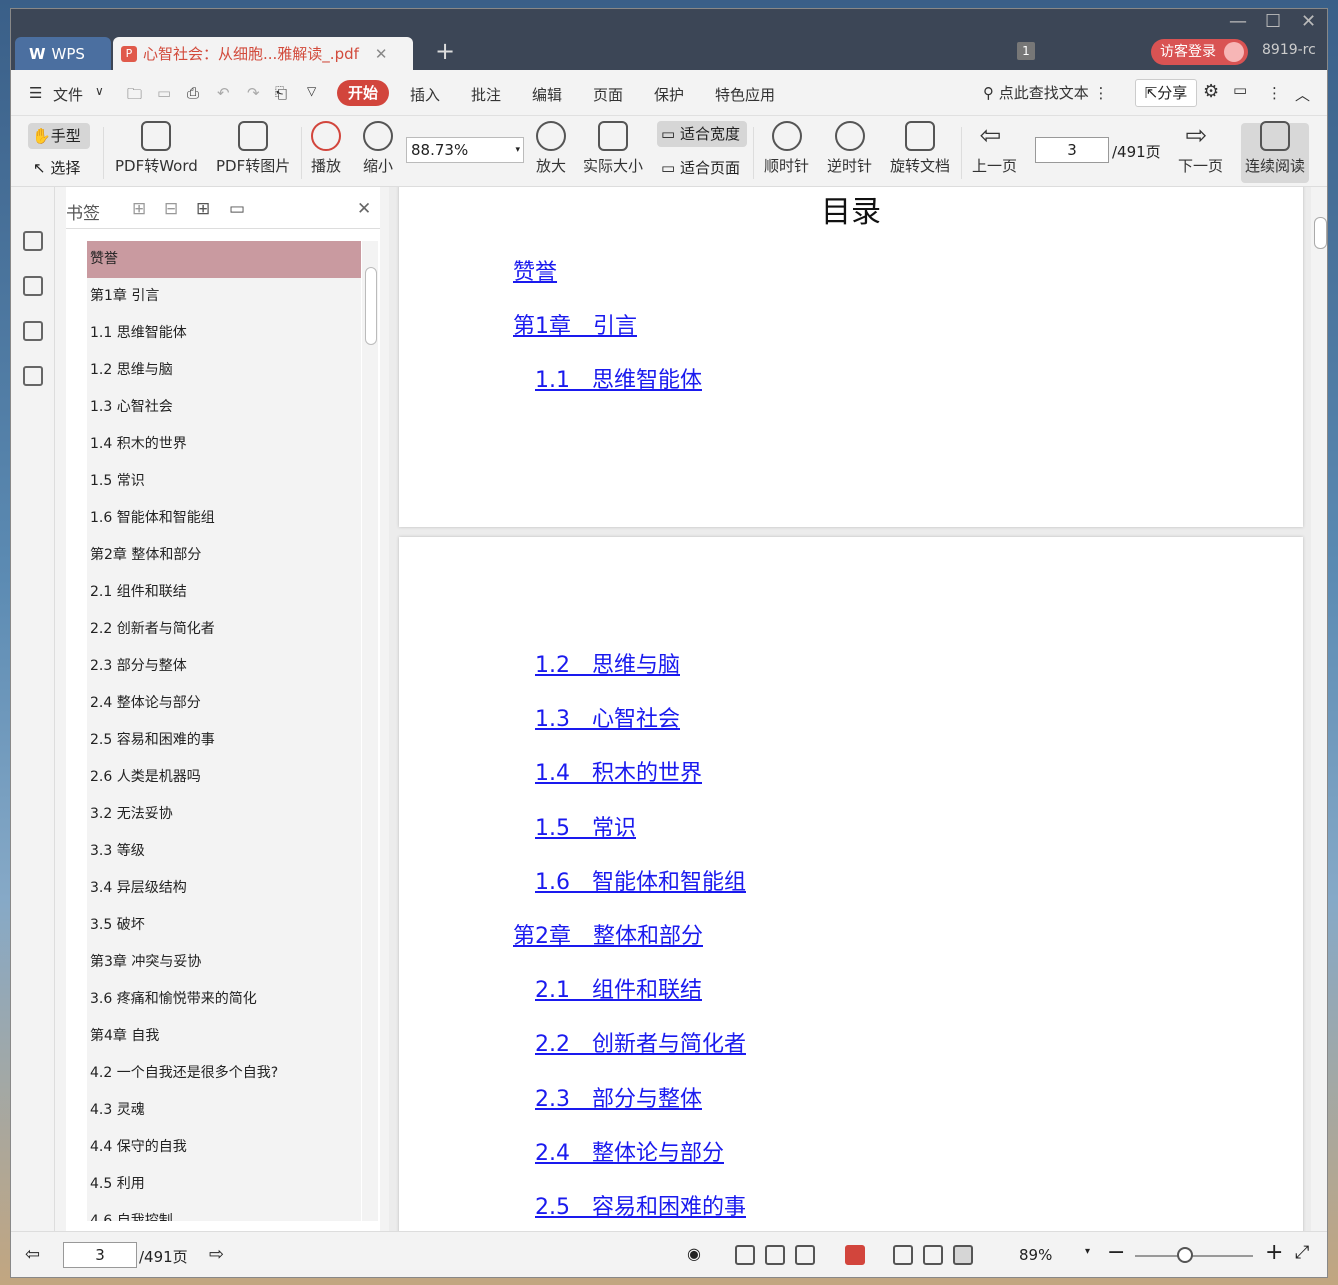 Image resolution: width=1338 pixels, height=1285 pixels. Describe the element at coordinates (371, 306) in the screenshot. I see `scrollbar-thumb` at that location.